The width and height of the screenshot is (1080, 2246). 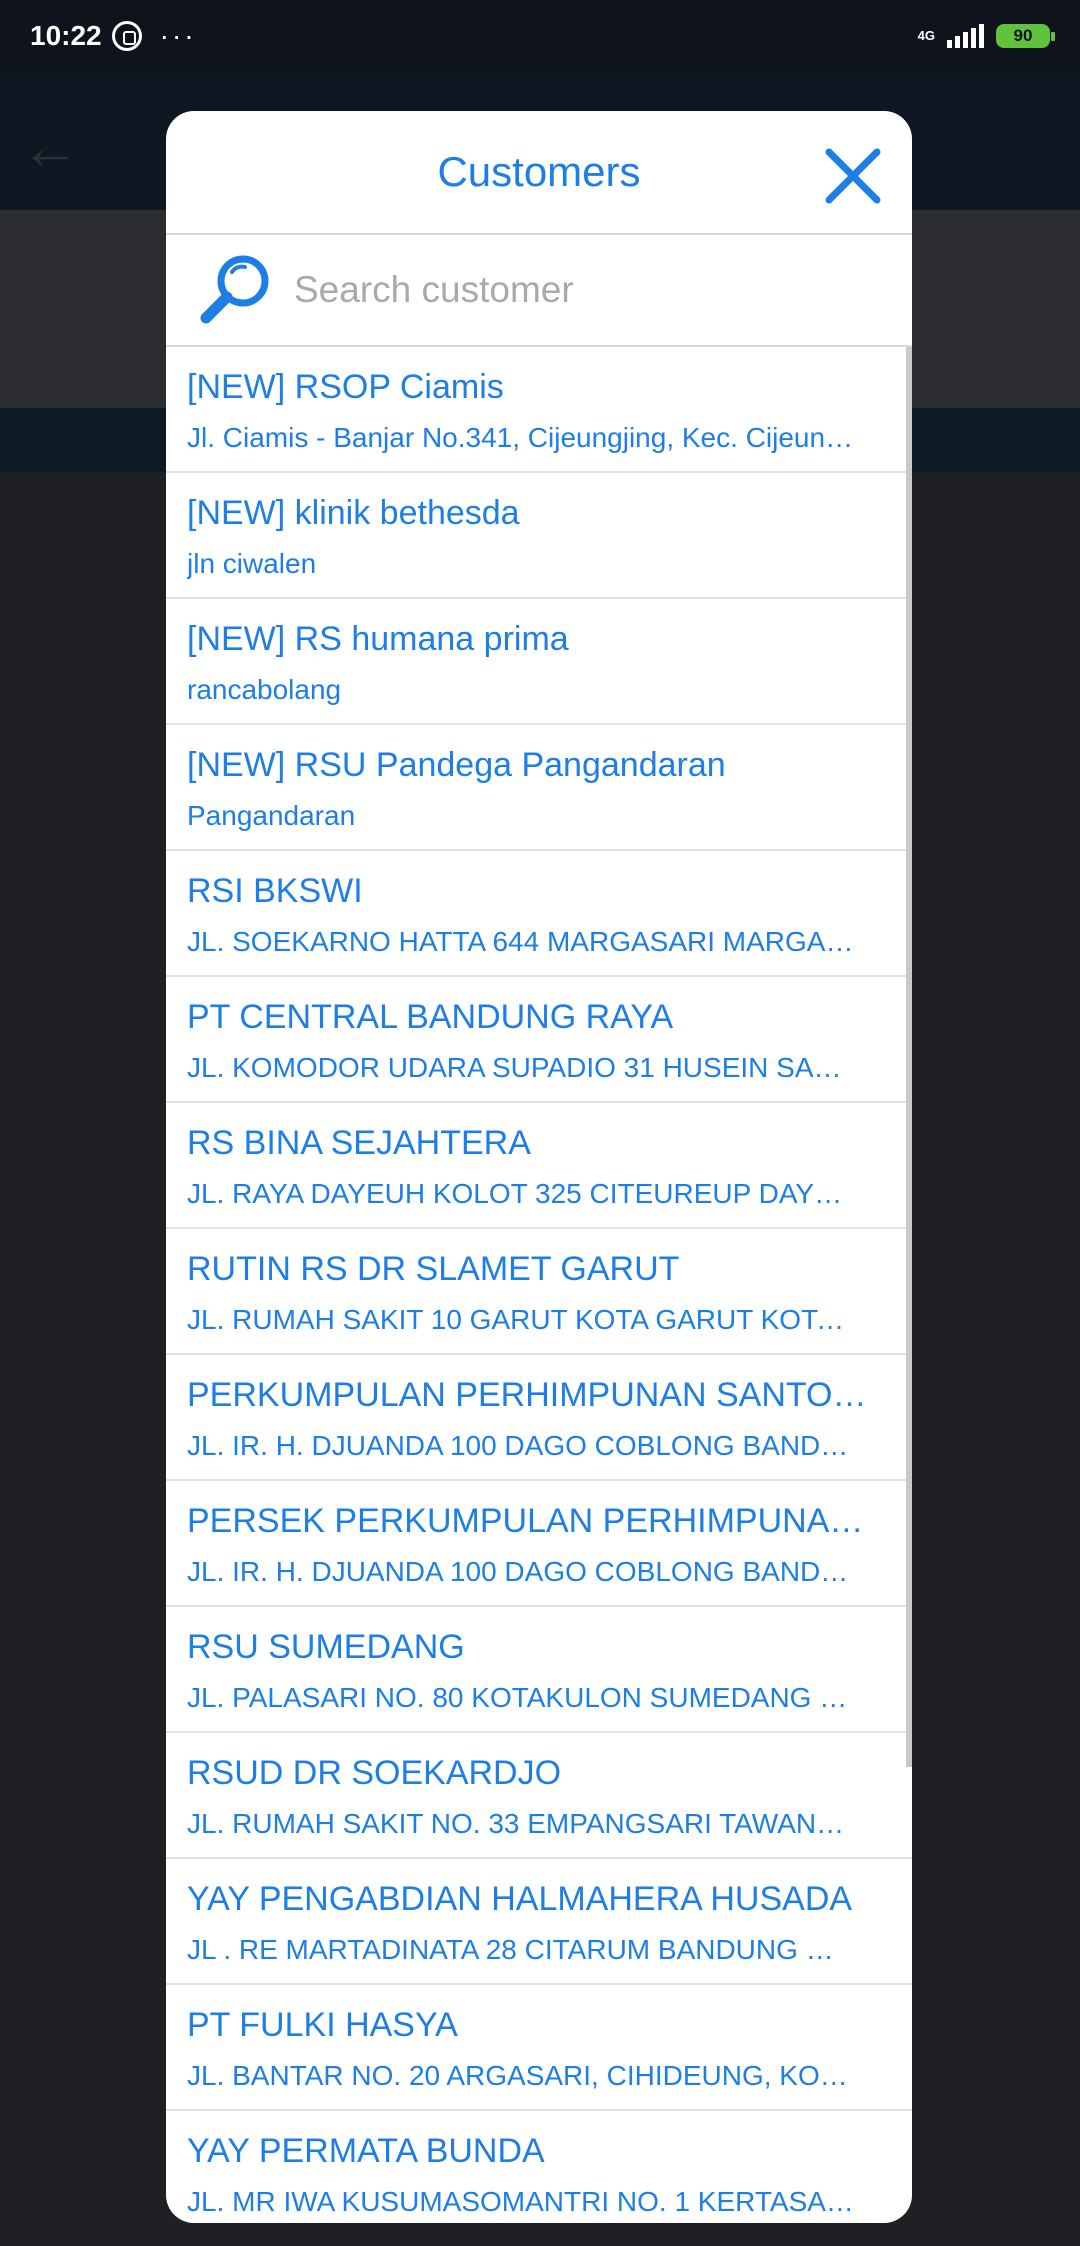 I want to click on customer-name: RSU SUMEDANG, so click(x=326, y=1647).